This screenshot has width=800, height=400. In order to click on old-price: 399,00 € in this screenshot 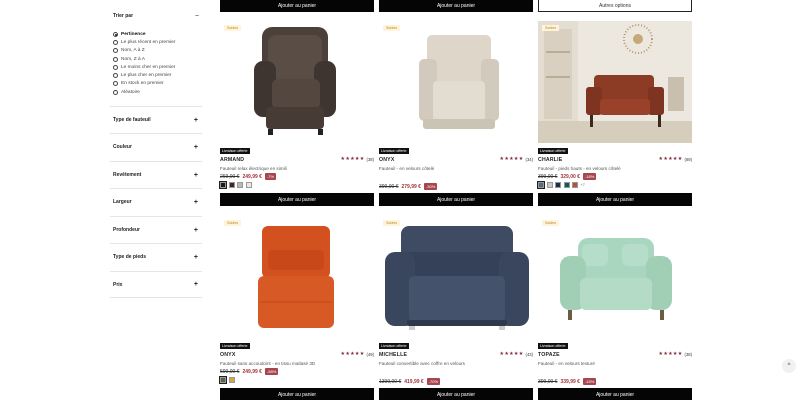, I will do `click(548, 381)`.